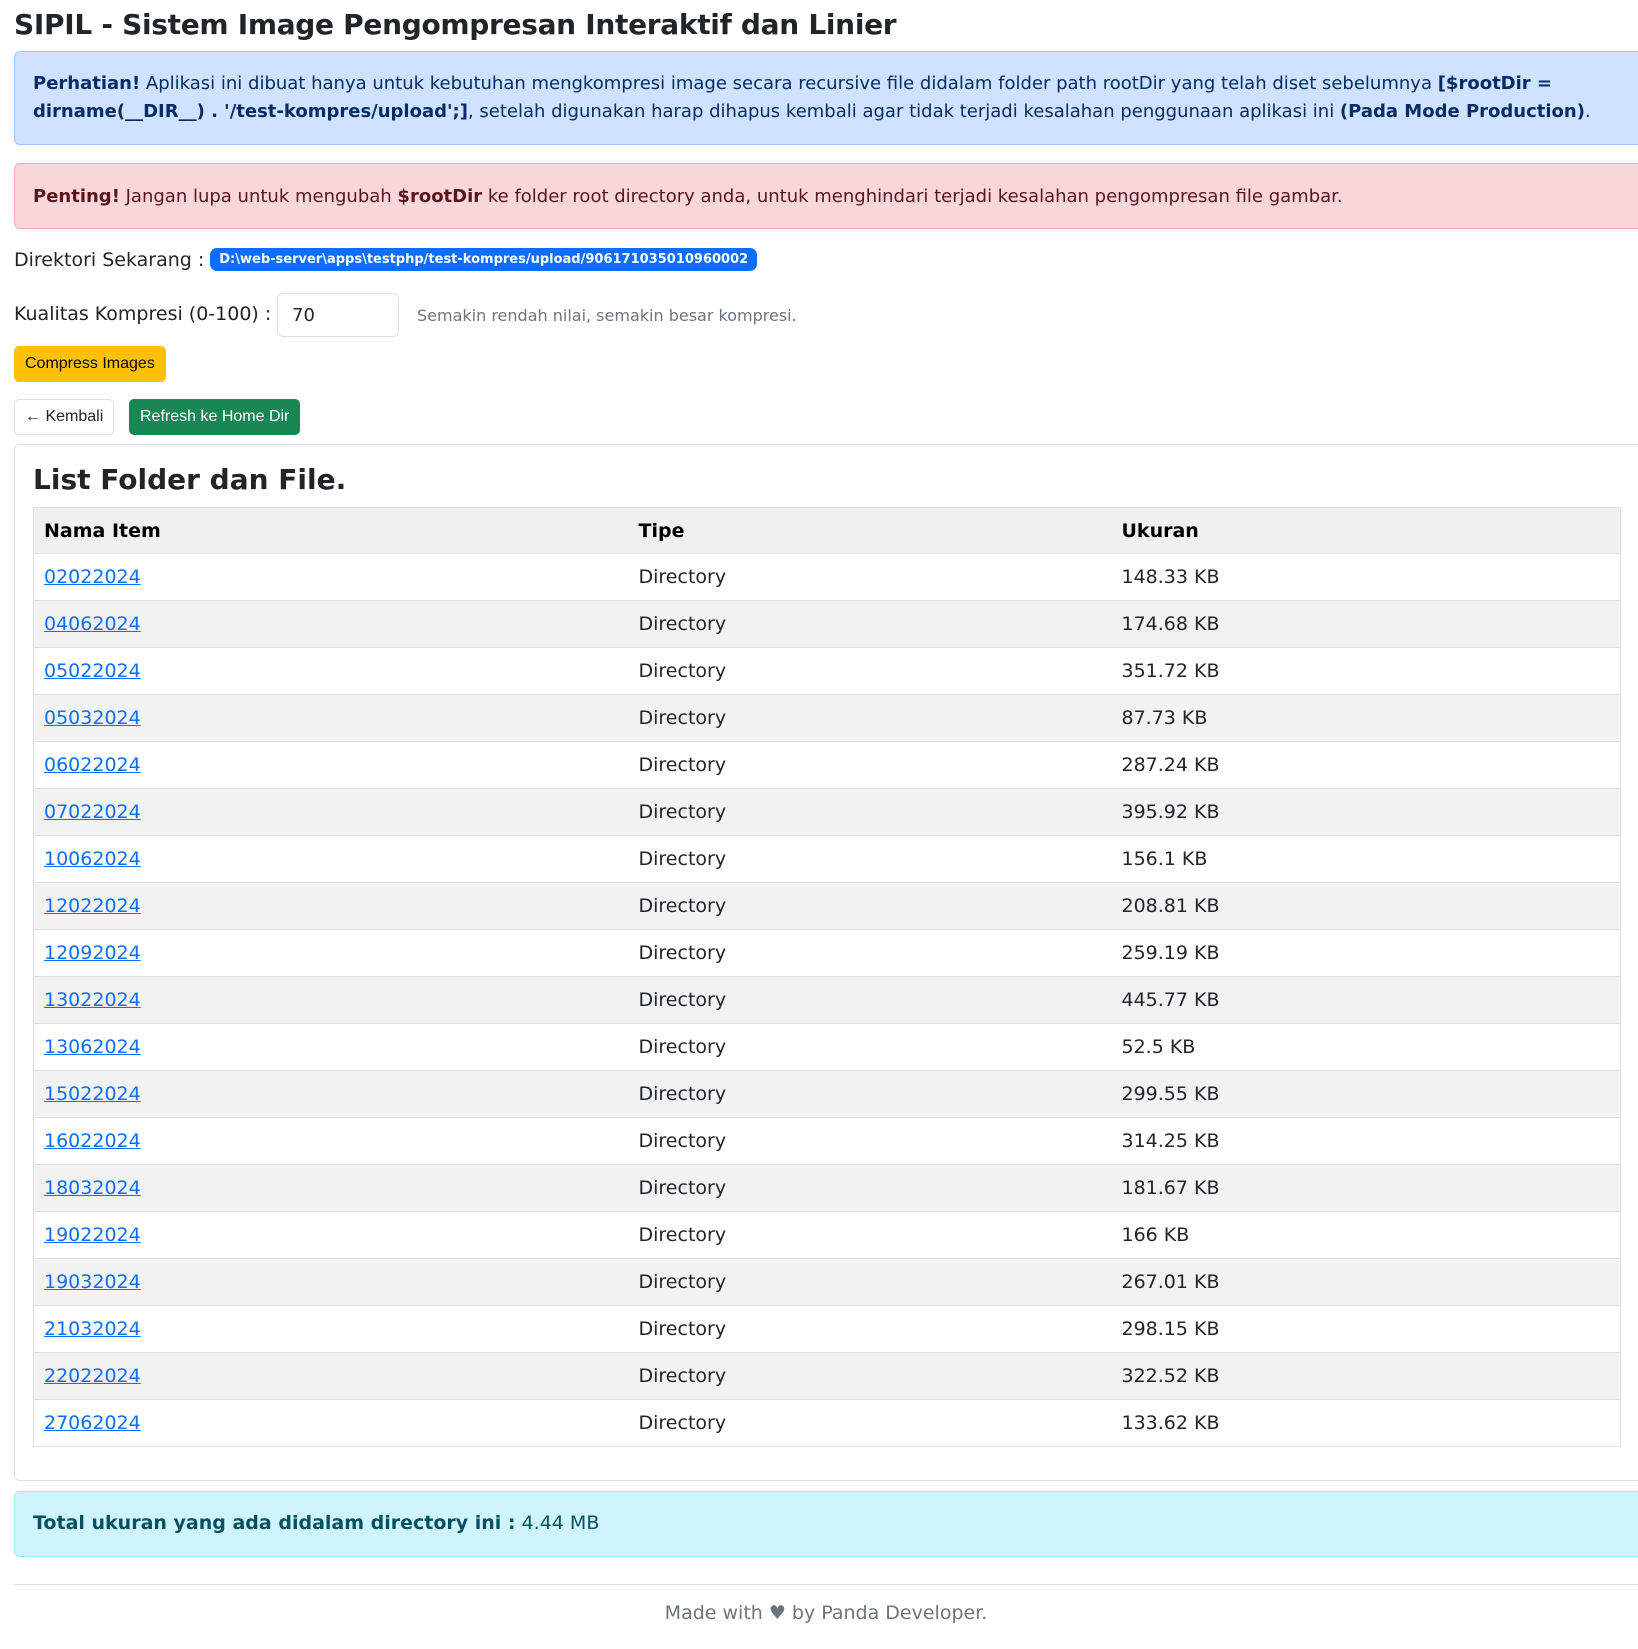 The image size is (1638, 1649). I want to click on cell-name: 05032024, so click(331, 718).